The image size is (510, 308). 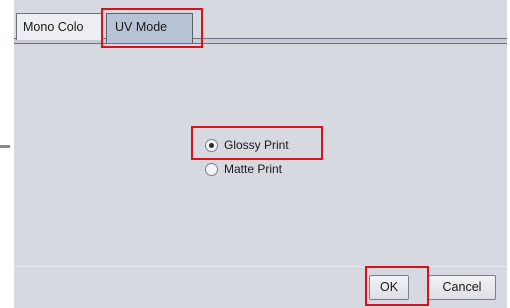 I want to click on radio-matte-print-label: Matte Print, so click(x=253, y=169).